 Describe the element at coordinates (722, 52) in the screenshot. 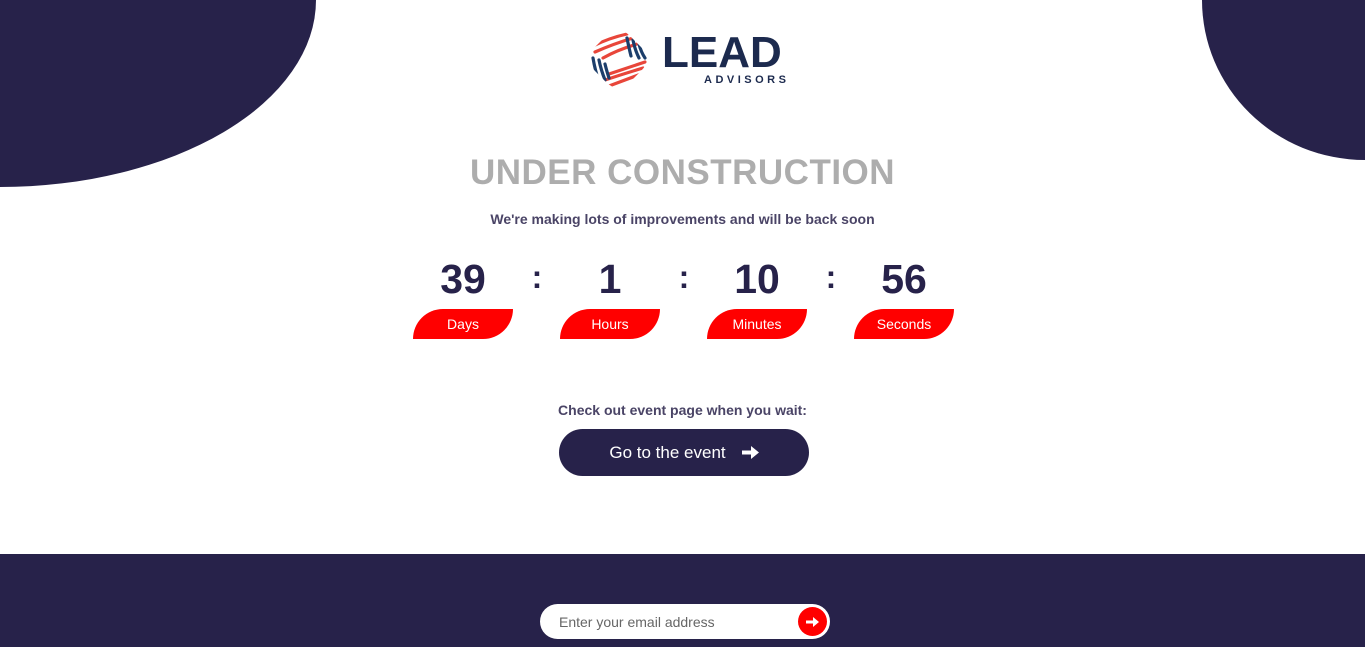

I see `logo-wordmark: LEAD` at that location.